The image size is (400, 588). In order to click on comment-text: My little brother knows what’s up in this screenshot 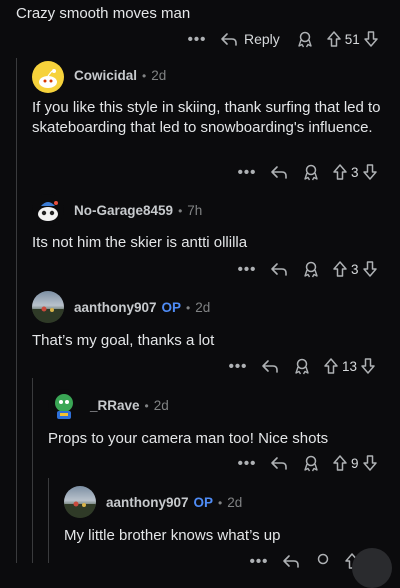, I will do `click(172, 535)`.